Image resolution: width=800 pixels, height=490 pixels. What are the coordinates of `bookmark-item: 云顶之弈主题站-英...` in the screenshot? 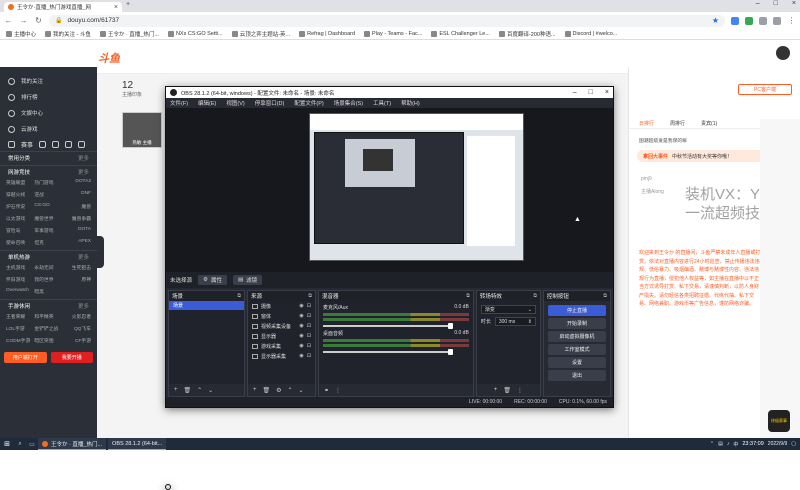 It's located at (260, 34).